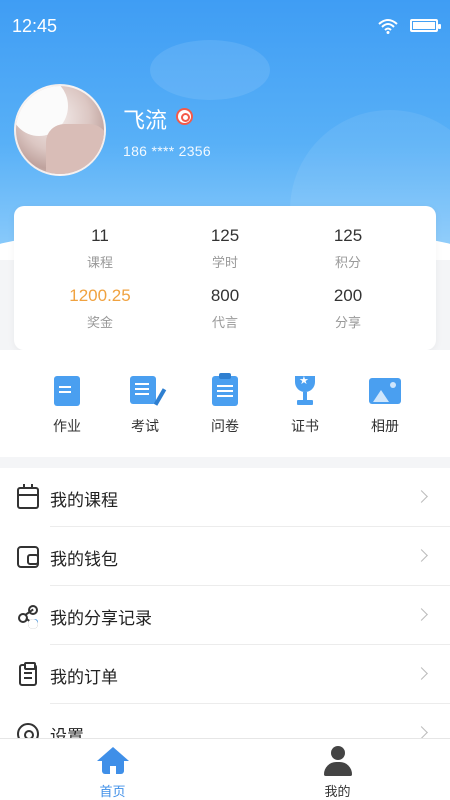  What do you see at coordinates (145, 427) in the screenshot?
I see `quick-action-label: 考试` at bounding box center [145, 427].